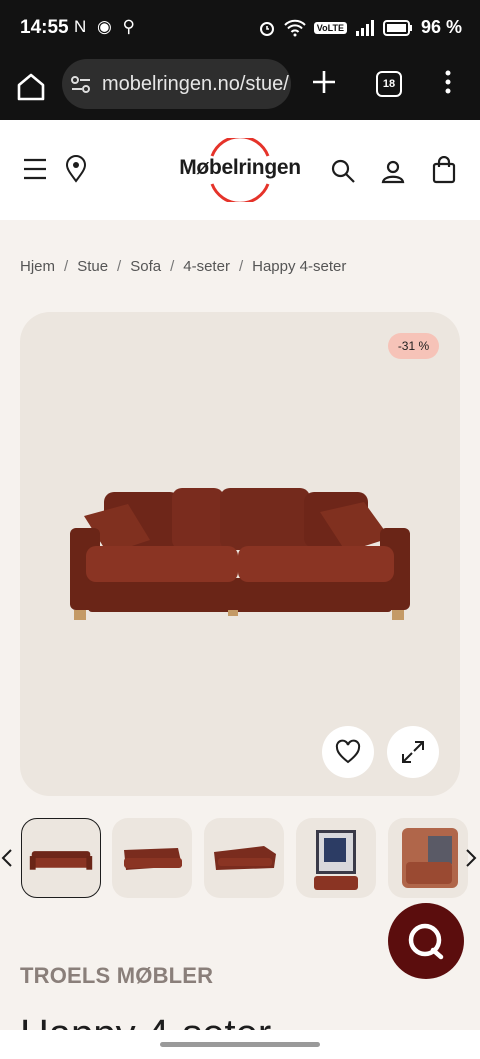 Image resolution: width=480 pixels, height=1059 pixels. I want to click on browser-toolbar: mobelringen.no/stue/ 18, so click(240, 88).